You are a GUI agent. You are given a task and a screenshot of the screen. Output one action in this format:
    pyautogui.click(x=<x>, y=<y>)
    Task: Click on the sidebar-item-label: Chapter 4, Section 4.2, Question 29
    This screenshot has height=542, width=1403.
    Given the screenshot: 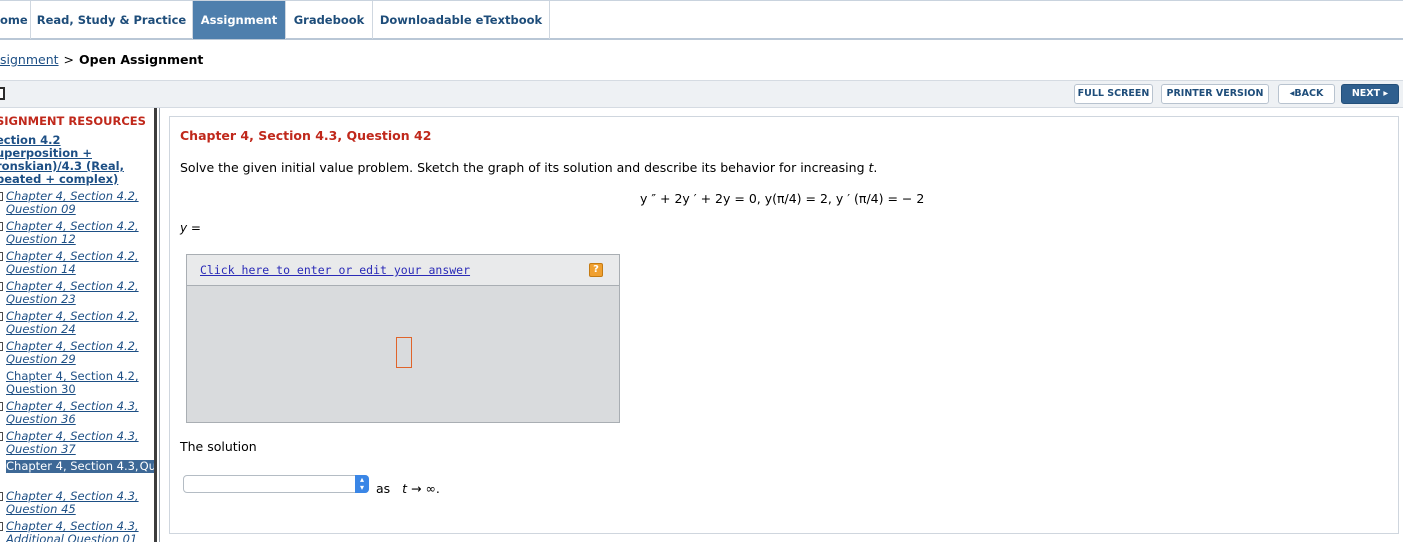 What is the action you would take?
    pyautogui.click(x=72, y=353)
    